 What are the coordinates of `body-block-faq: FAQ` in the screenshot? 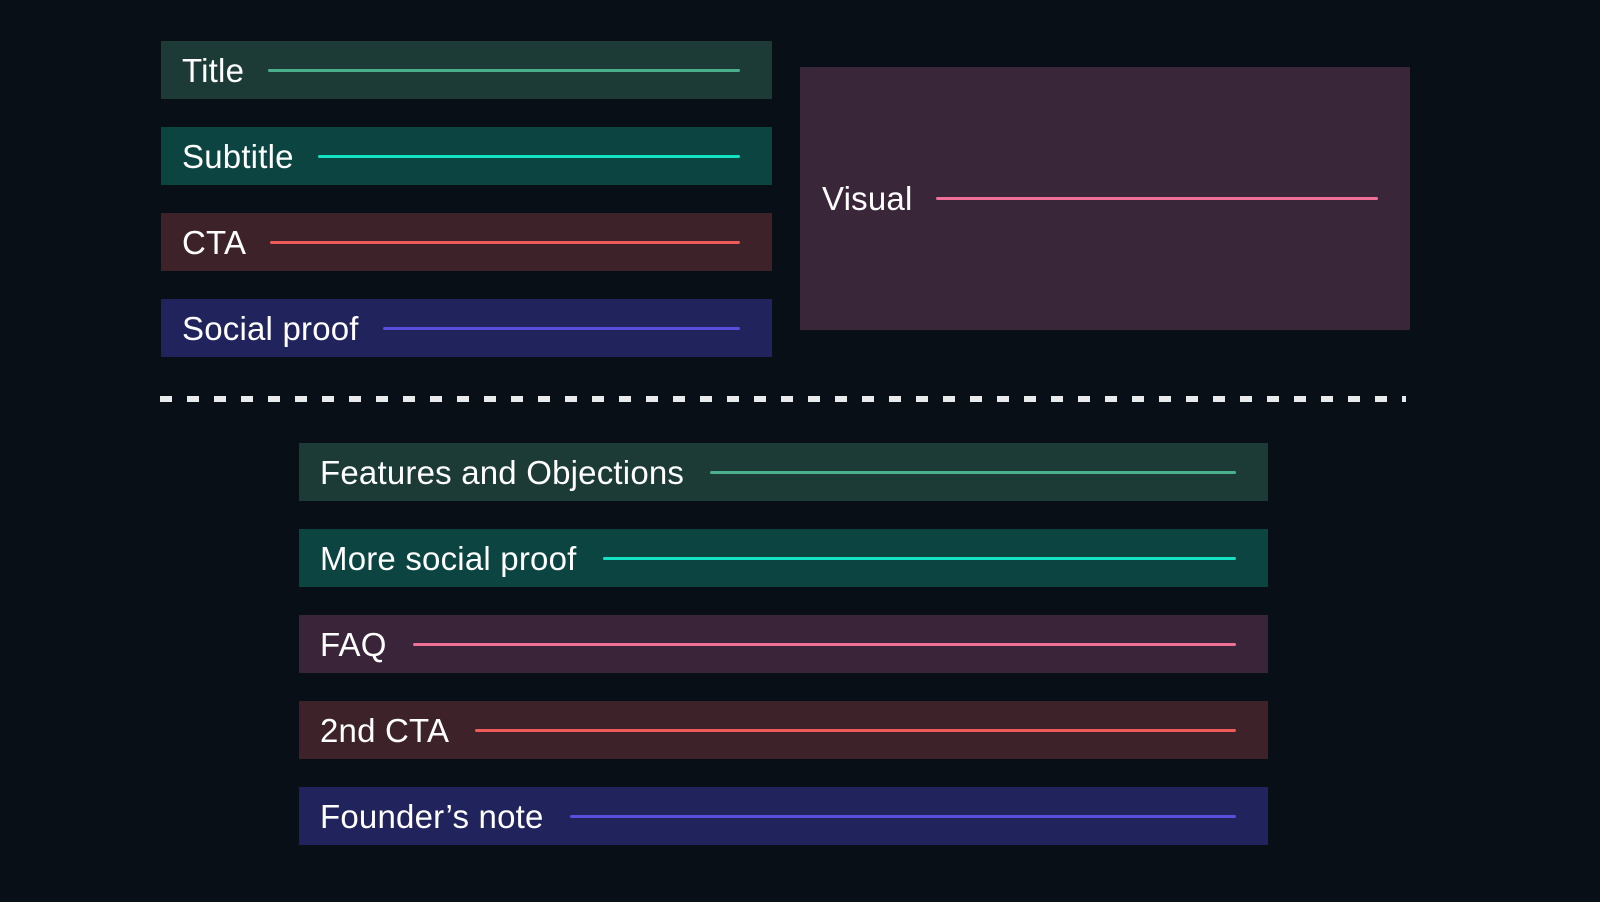 It's located at (783, 644).